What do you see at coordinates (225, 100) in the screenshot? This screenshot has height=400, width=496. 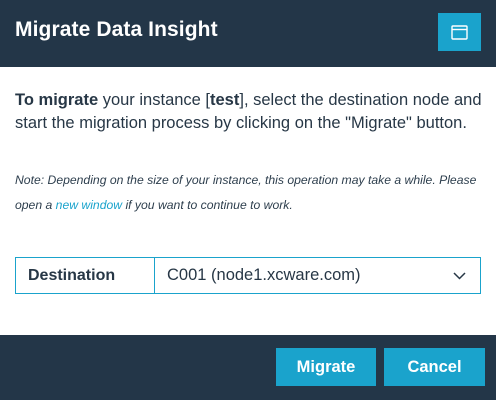 I see `instance-name: test` at bounding box center [225, 100].